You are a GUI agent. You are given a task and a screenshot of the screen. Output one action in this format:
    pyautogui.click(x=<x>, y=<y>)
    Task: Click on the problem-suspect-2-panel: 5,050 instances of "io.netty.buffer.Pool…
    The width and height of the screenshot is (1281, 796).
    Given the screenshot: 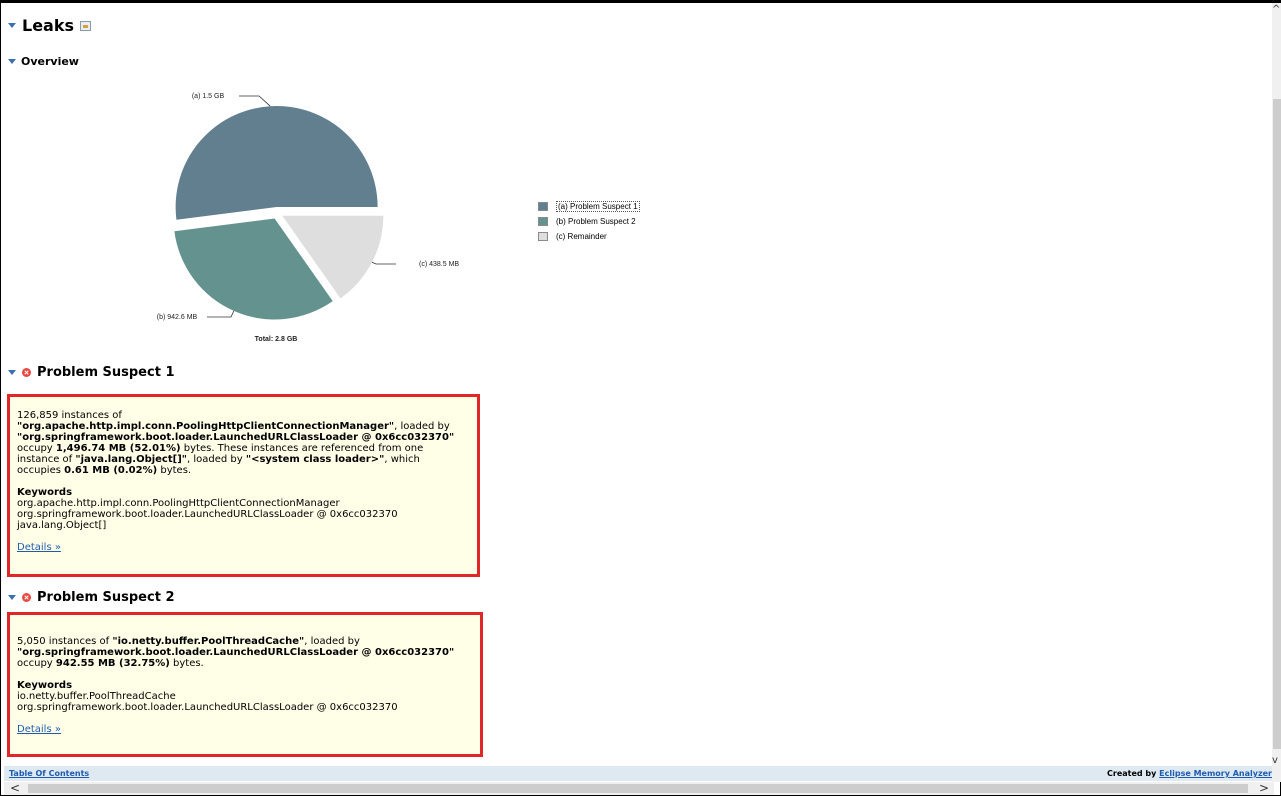 What is the action you would take?
    pyautogui.click(x=245, y=684)
    